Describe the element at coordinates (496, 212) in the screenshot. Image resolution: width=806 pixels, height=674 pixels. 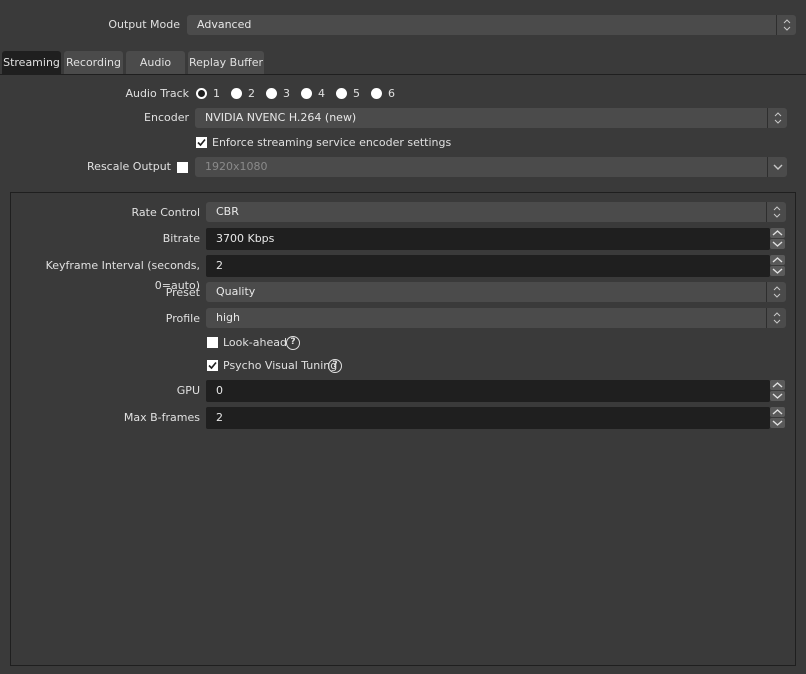
I see `rate-control-select: CBR` at that location.